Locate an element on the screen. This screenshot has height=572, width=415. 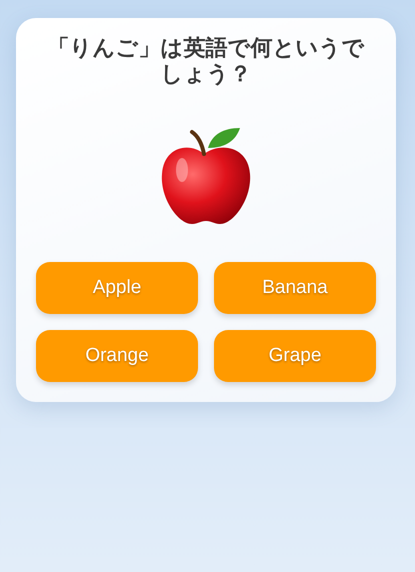
answer-button: Apple is located at coordinates (117, 288).